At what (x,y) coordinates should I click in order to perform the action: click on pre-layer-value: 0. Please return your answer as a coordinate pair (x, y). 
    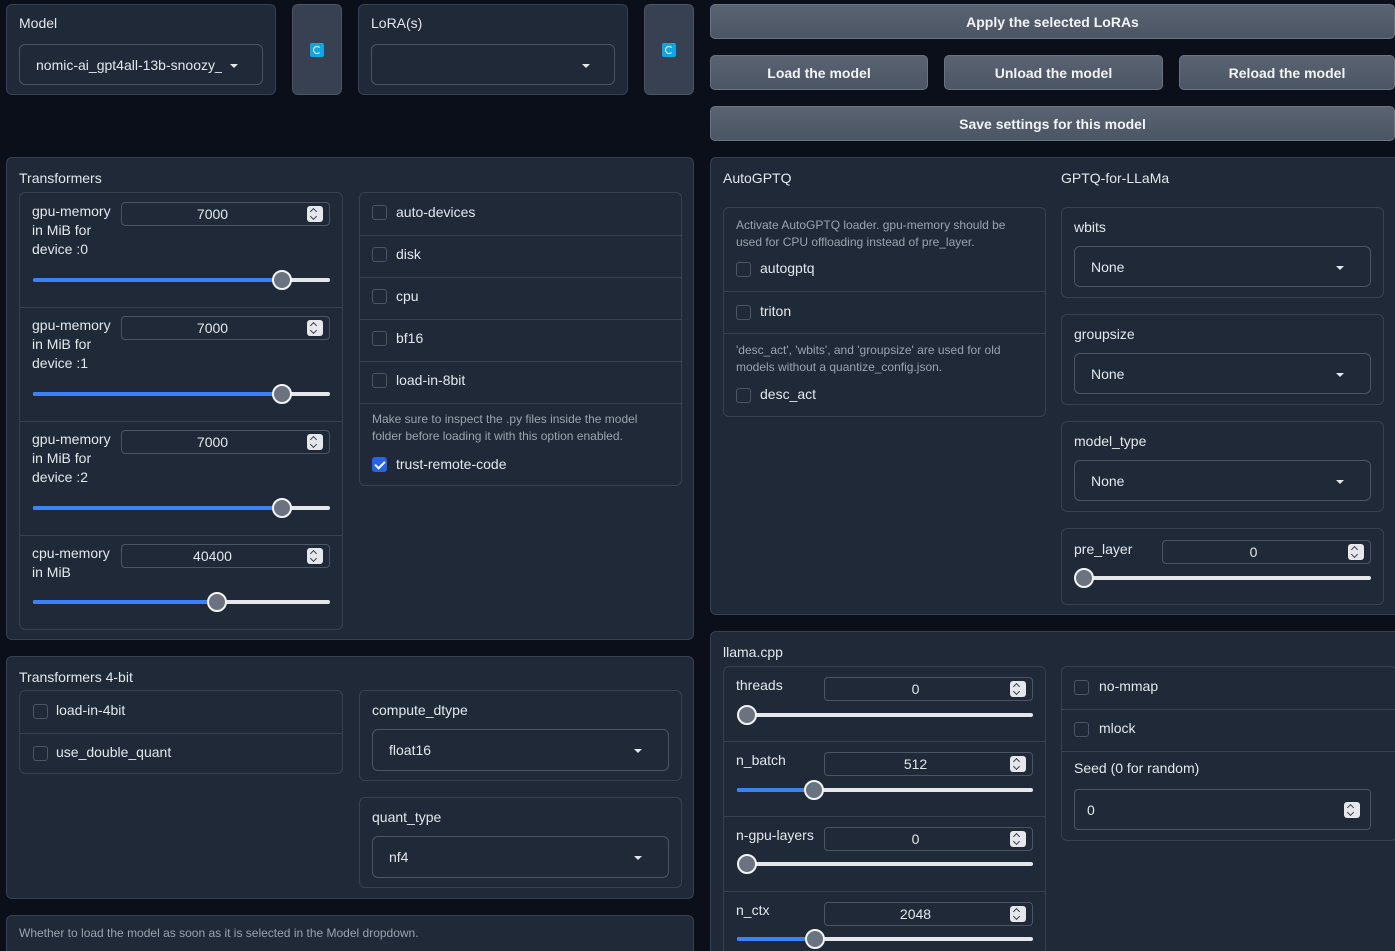
    Looking at the image, I should click on (1253, 552).